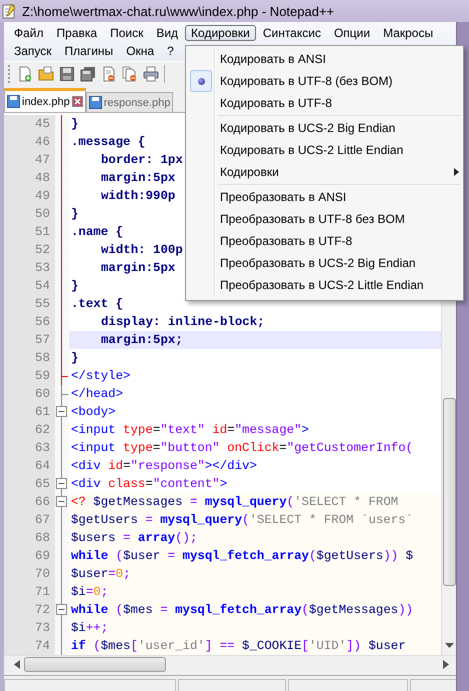  What do you see at coordinates (170, 51) in the screenshot?
I see `menu-item: ?` at bounding box center [170, 51].